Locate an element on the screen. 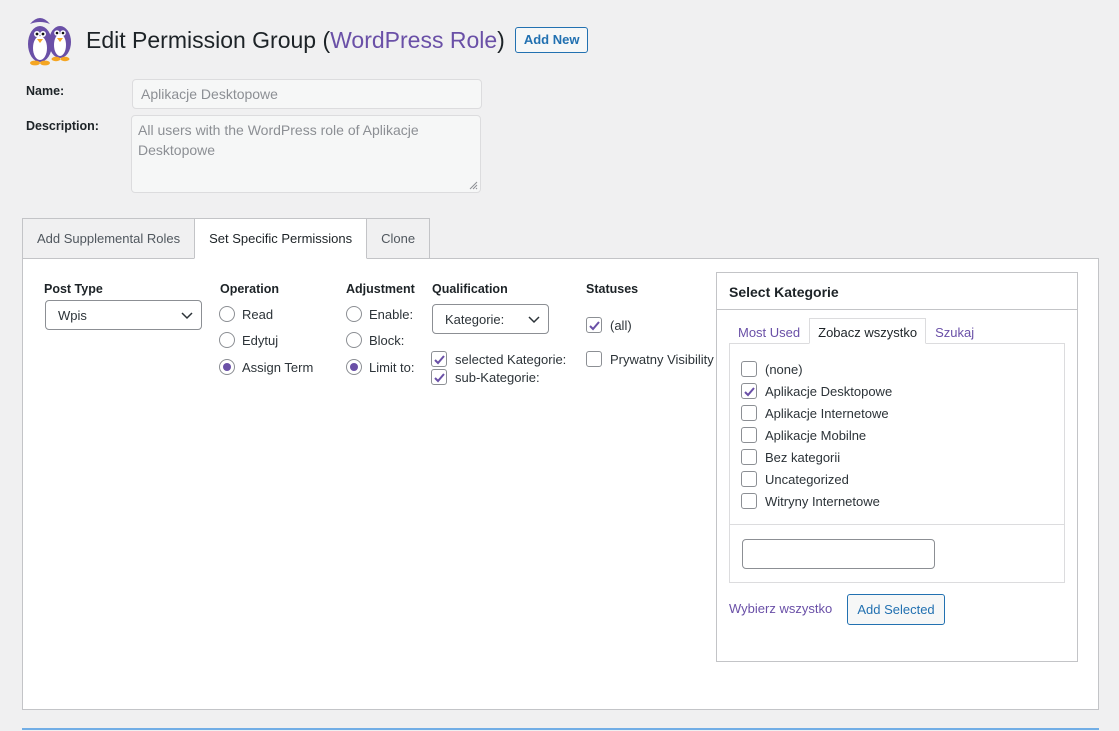 The height and width of the screenshot is (731, 1119). adjustment-enable: Enable: is located at coordinates (379, 314).